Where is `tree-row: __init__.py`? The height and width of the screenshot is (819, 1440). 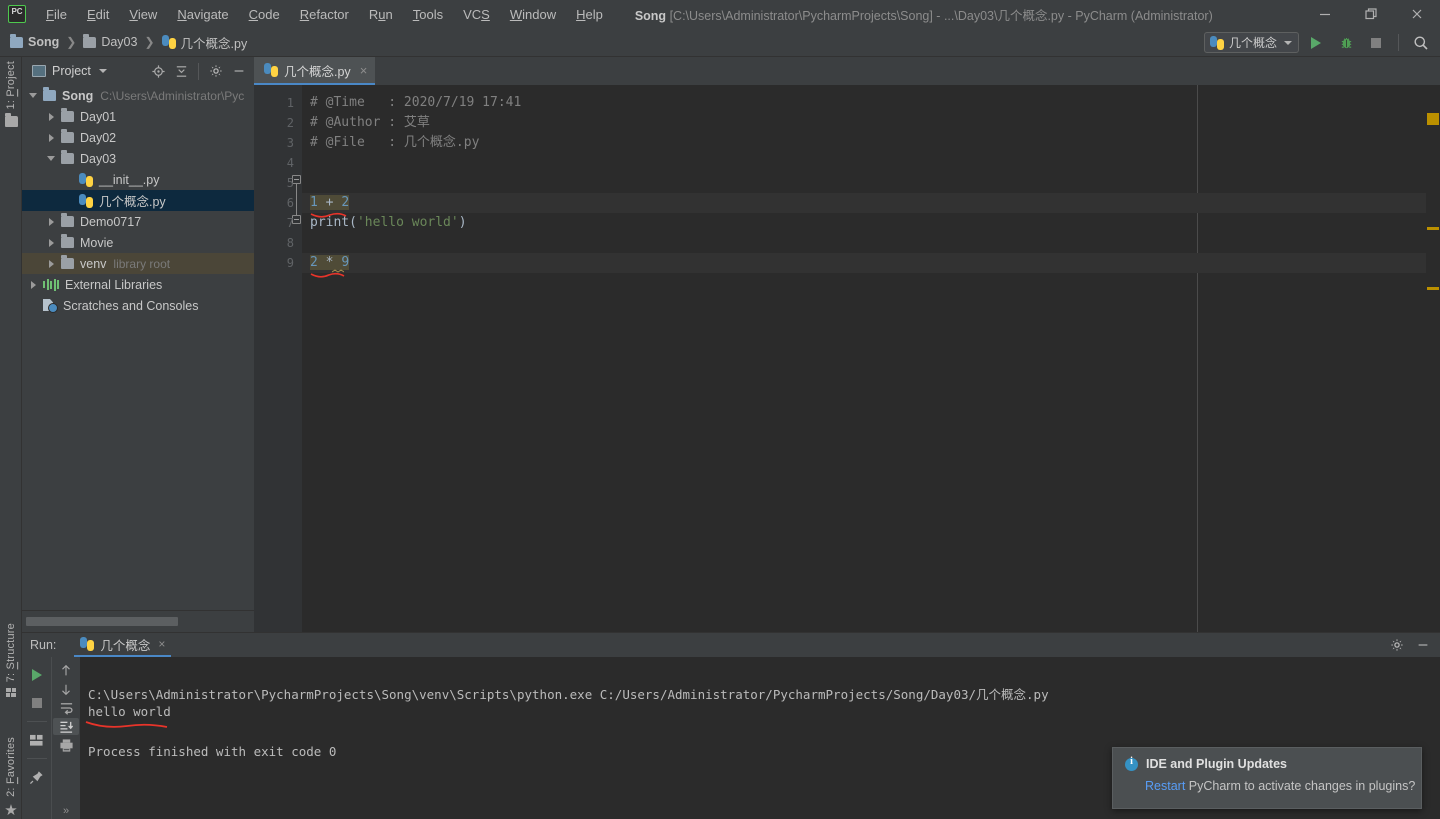
tree-row: __init__.py is located at coordinates (138, 179).